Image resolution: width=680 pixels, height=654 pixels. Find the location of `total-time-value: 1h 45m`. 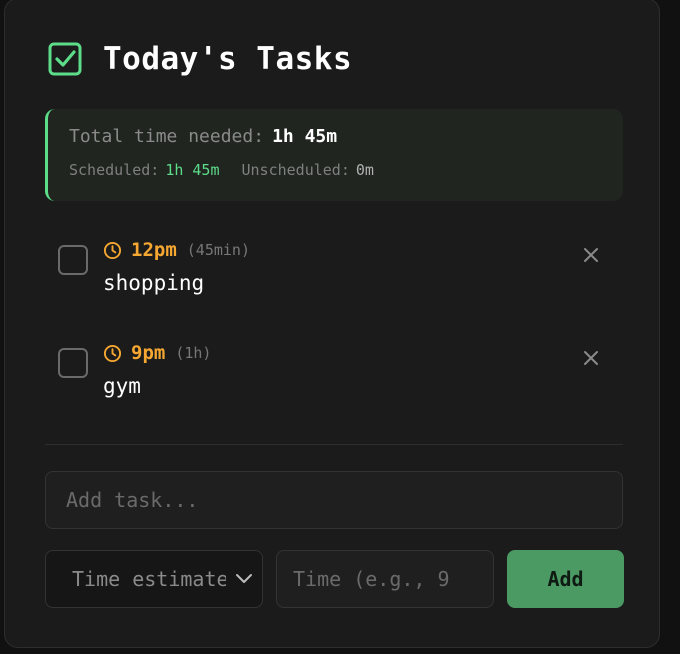

total-time-value: 1h 45m is located at coordinates (305, 136).